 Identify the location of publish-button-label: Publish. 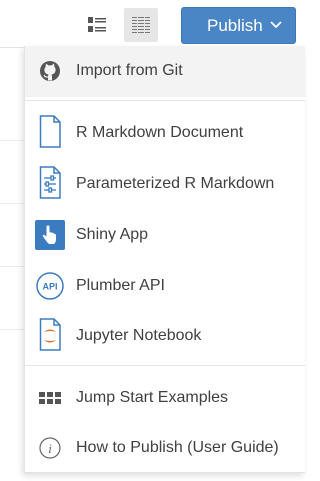
(235, 25).